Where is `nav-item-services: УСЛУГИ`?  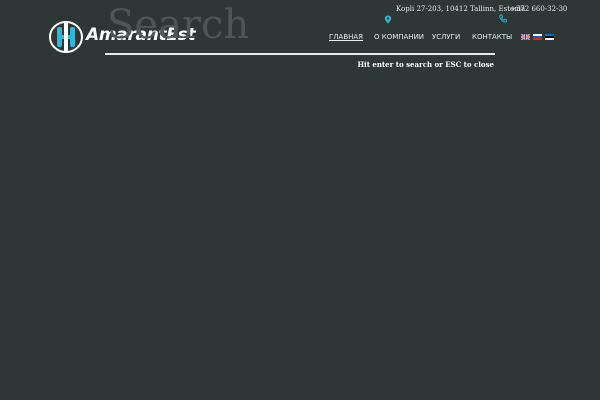 nav-item-services: УСЛУГИ is located at coordinates (446, 37).